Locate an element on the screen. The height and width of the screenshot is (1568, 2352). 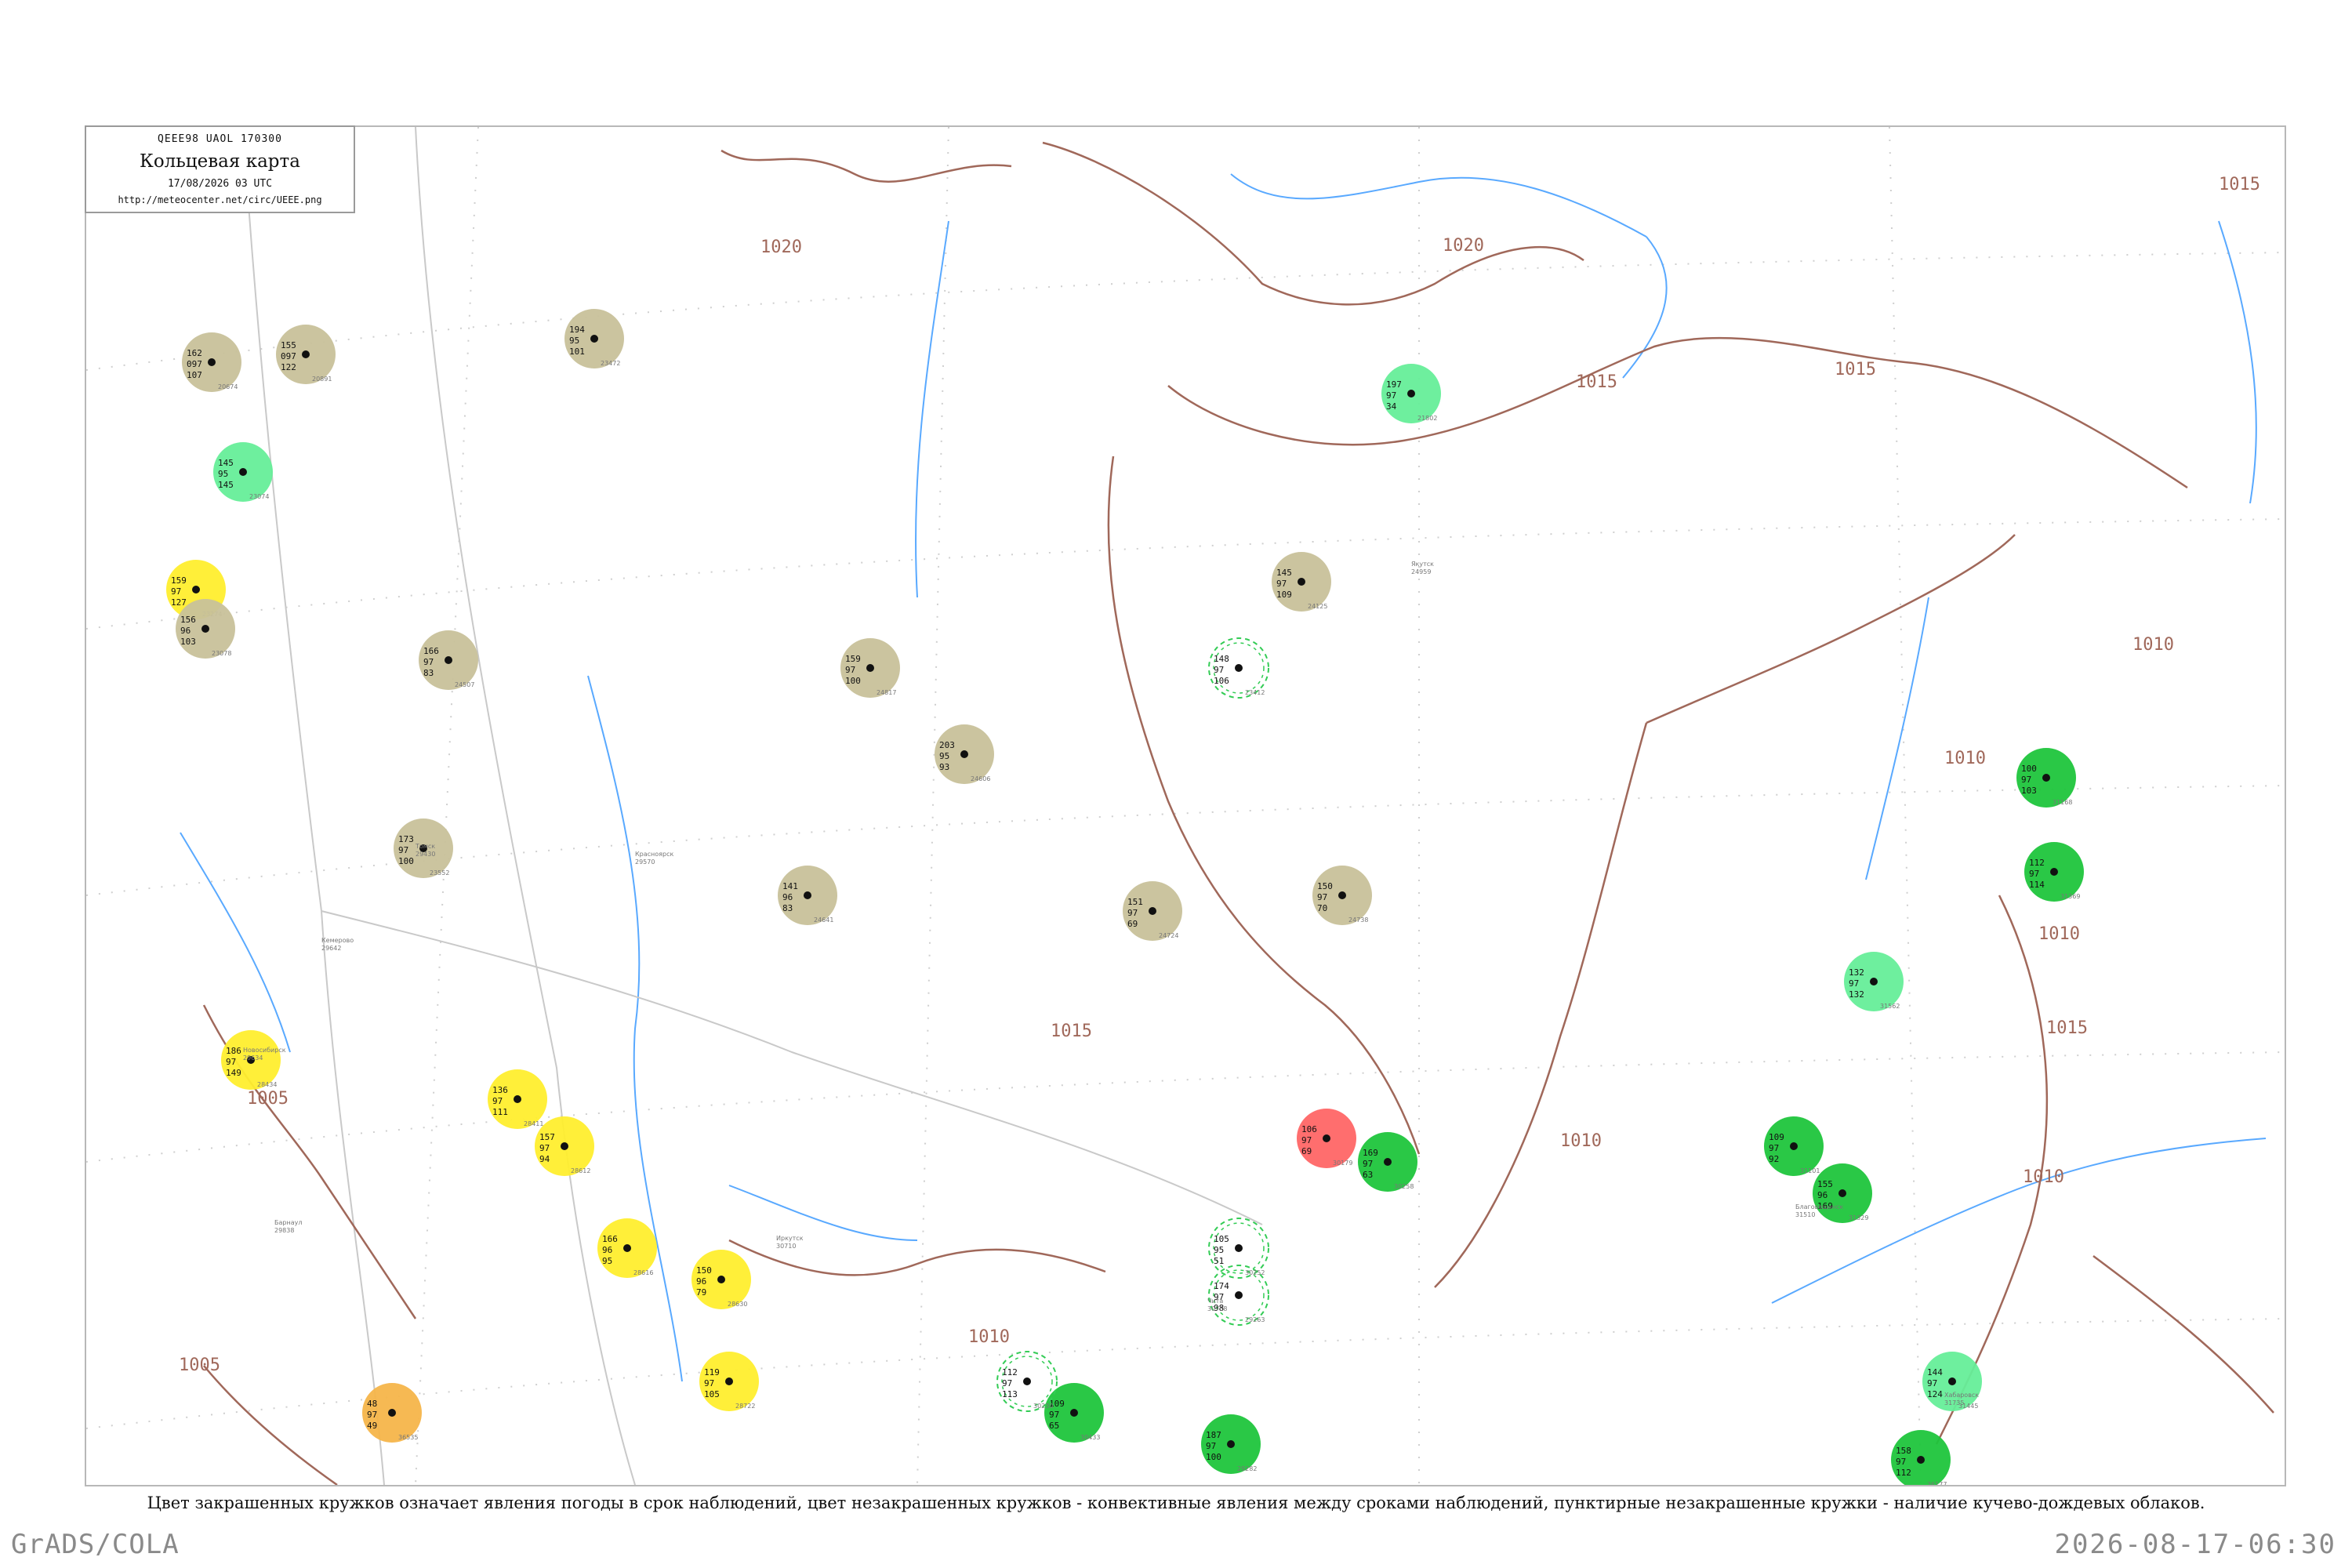
city-index: 29430 is located at coordinates (425, 855).